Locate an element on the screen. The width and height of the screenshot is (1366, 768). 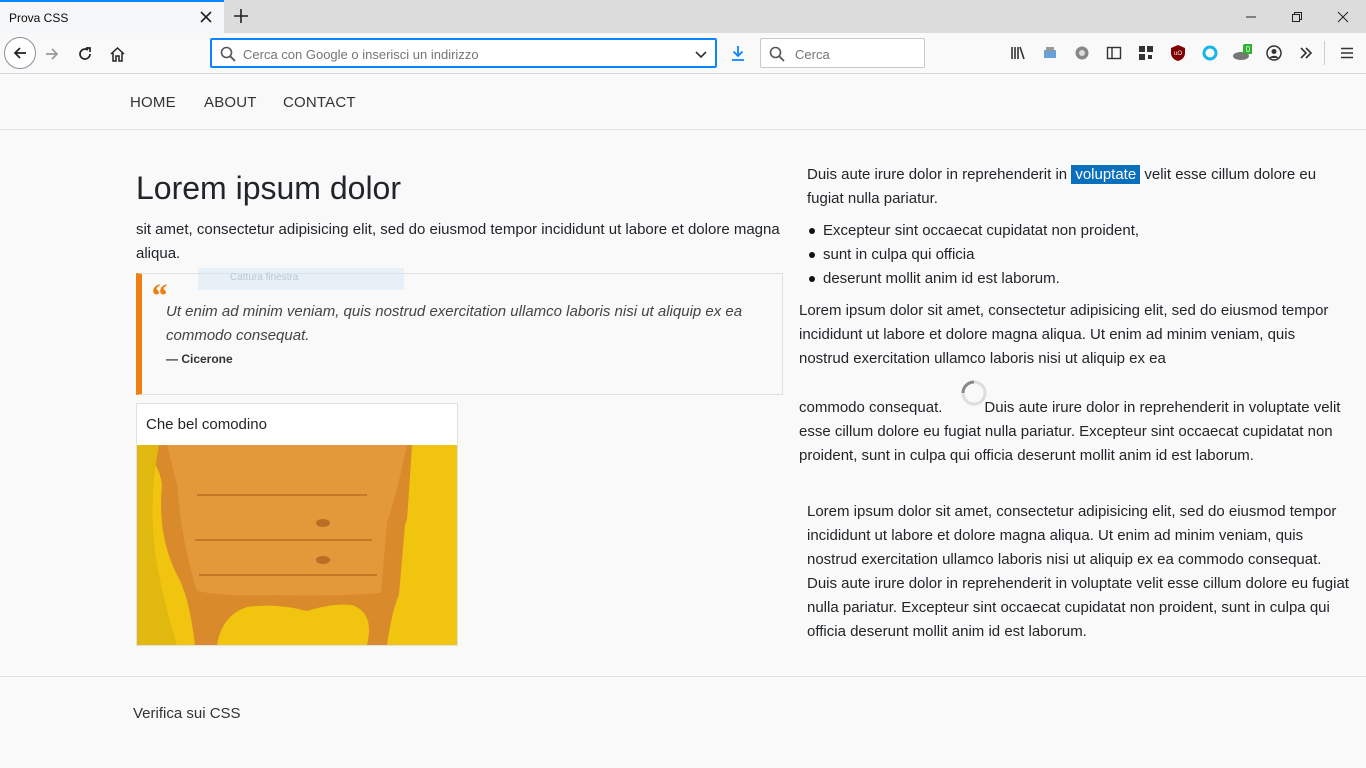
ring-extension-icon is located at coordinates (1210, 53).